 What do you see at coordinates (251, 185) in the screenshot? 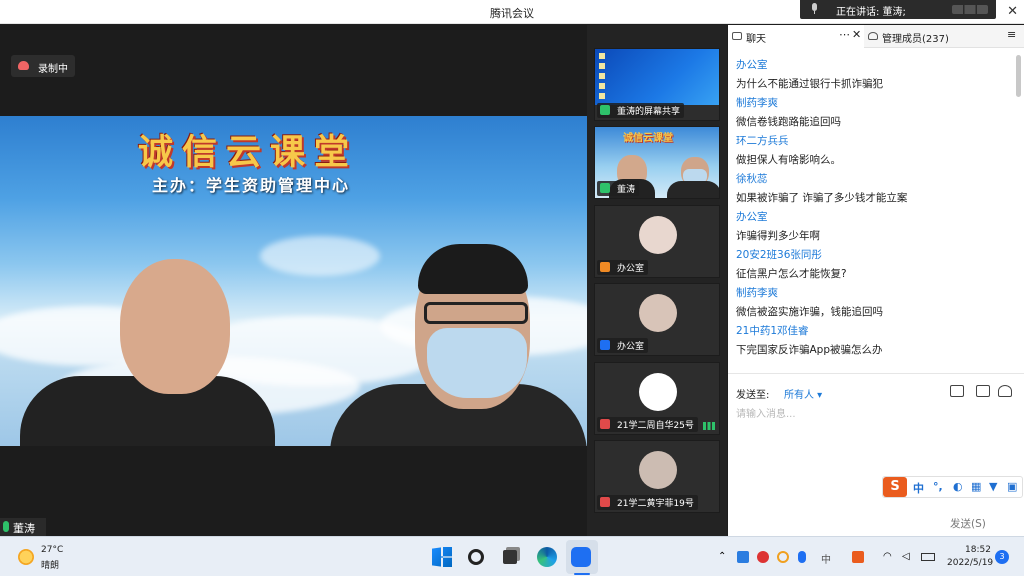
I see `banner-subtitle: 主办：学生资助管理中心` at bounding box center [251, 185].